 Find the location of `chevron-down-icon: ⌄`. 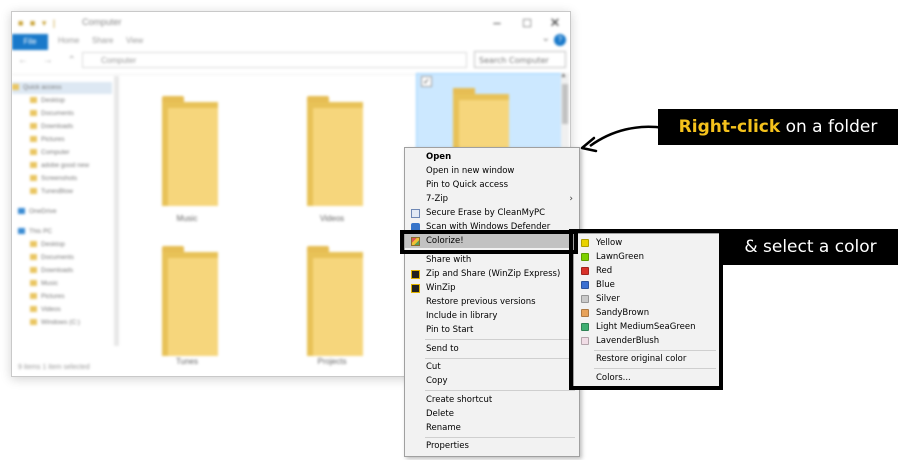

chevron-down-icon: ⌄ is located at coordinates (546, 38).